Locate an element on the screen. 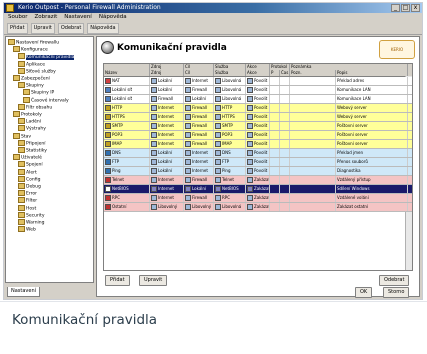 The height and width of the screenshot is (354, 427). tree-item: Nastavení firewallu is located at coordinates (33, 42).